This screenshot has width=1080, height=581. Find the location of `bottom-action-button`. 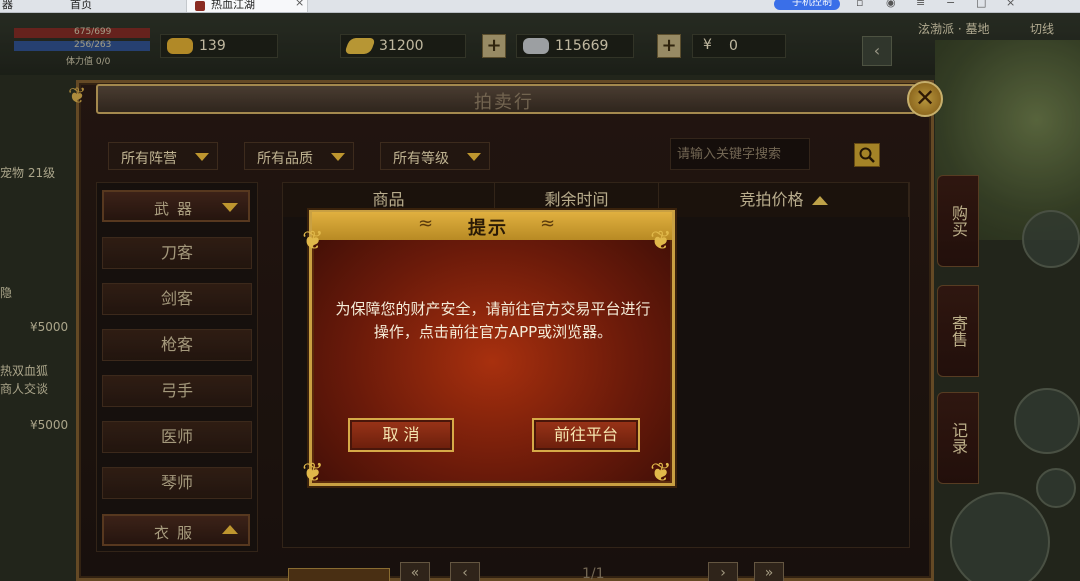

bottom-action-button is located at coordinates (339, 574).